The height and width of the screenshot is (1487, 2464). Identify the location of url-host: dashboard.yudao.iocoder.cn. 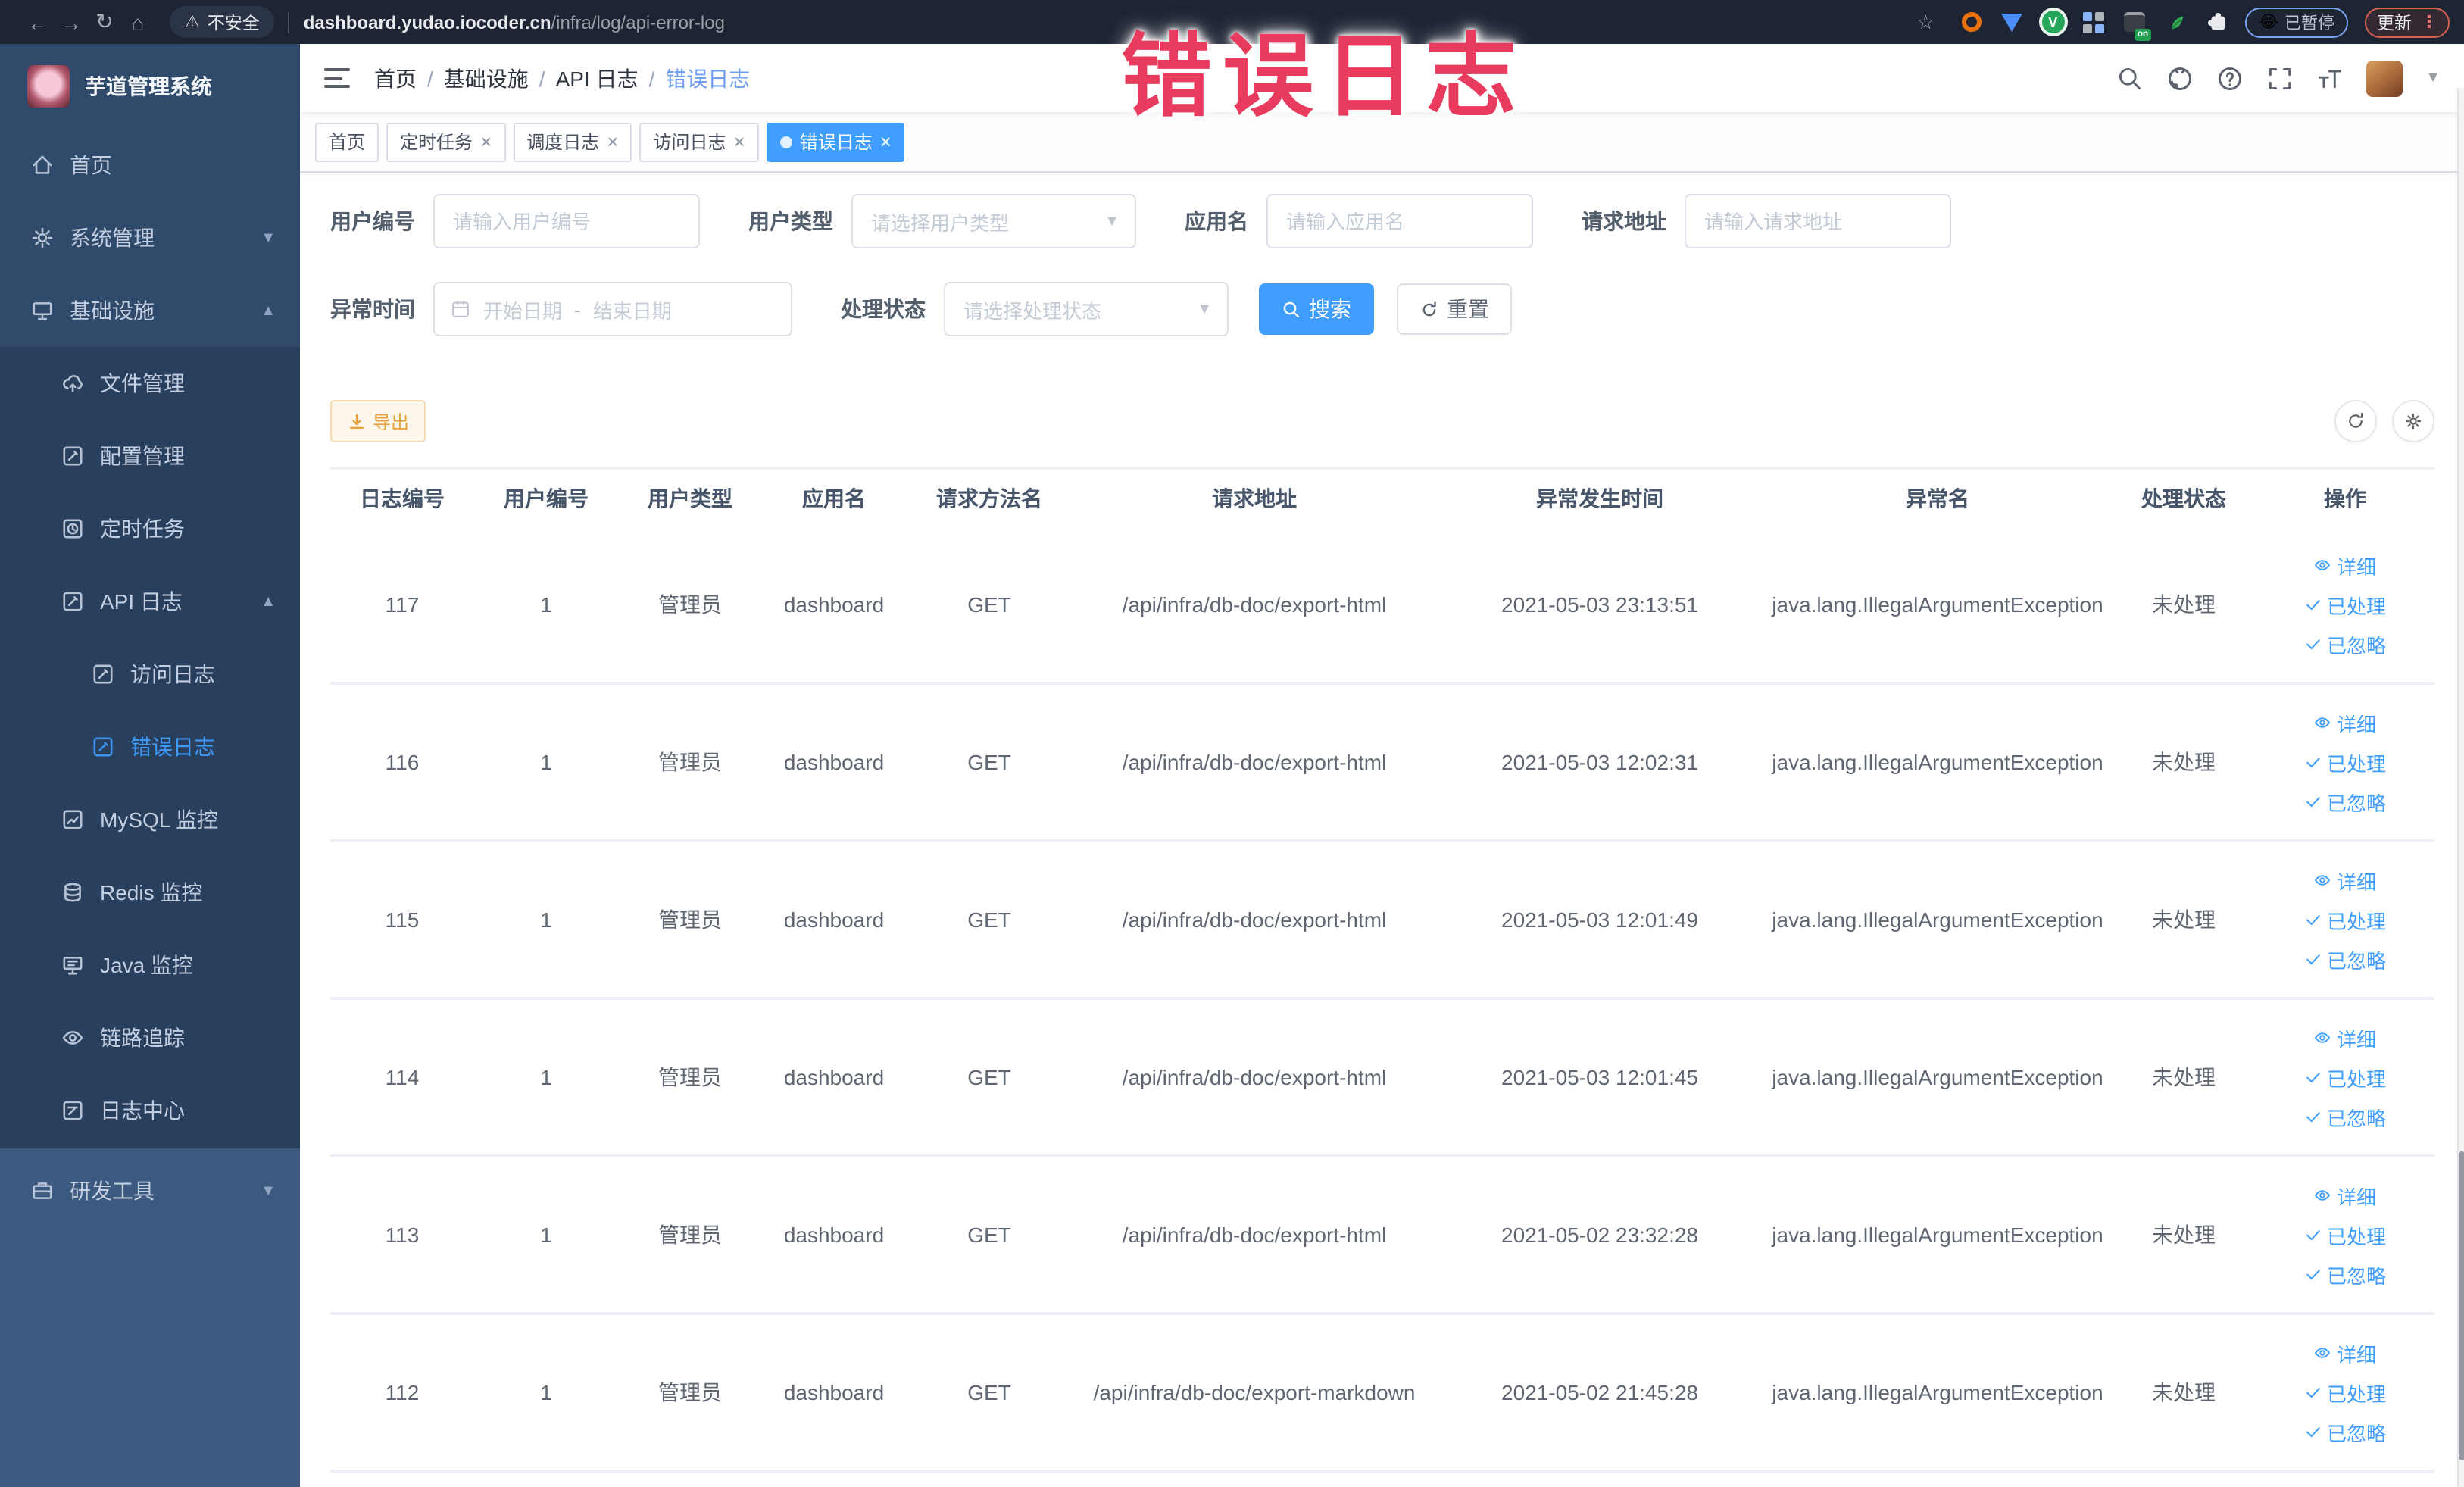
(427, 22).